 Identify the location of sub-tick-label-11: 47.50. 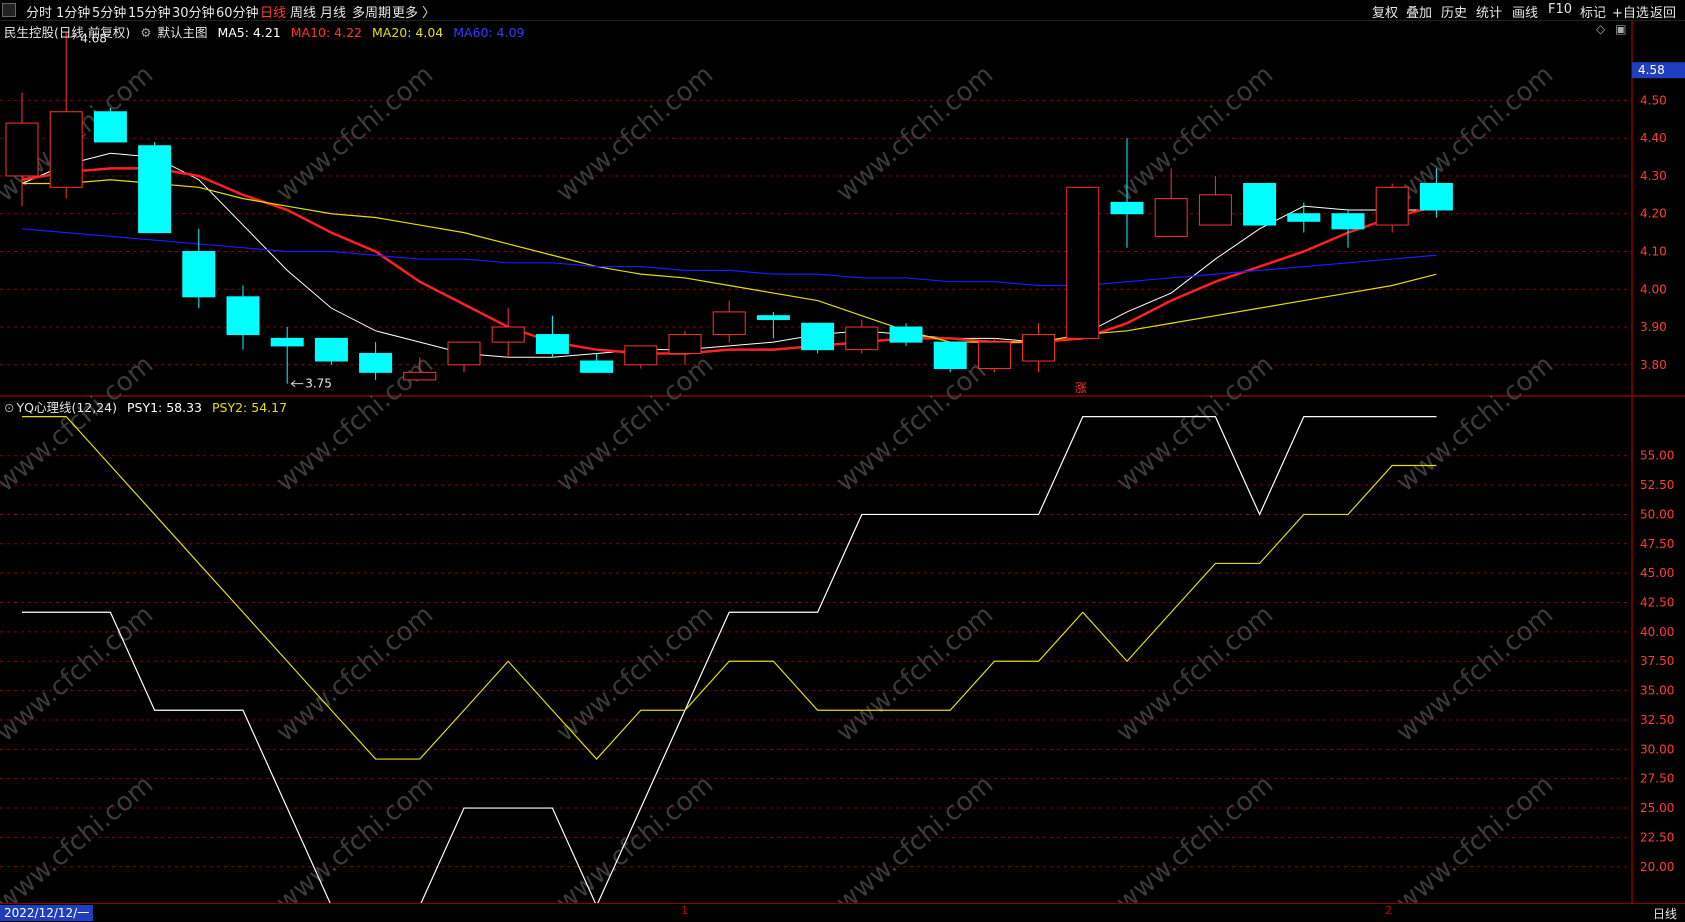
(1657, 544).